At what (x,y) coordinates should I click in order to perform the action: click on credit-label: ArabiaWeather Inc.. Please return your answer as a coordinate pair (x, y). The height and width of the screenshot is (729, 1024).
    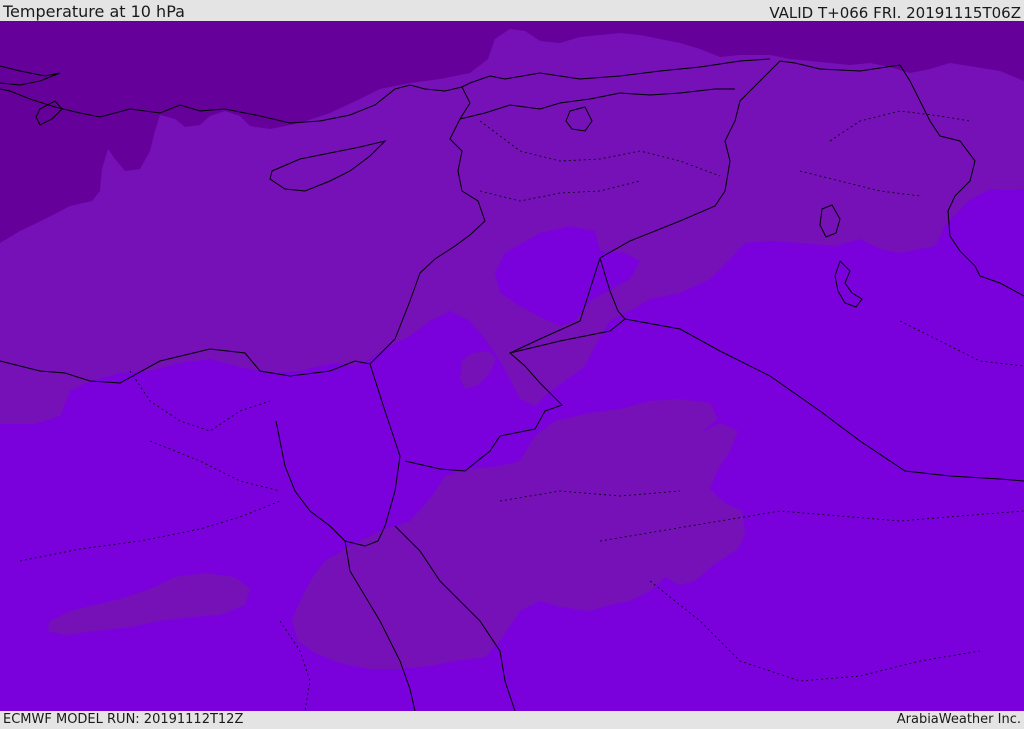
    Looking at the image, I should click on (958, 719).